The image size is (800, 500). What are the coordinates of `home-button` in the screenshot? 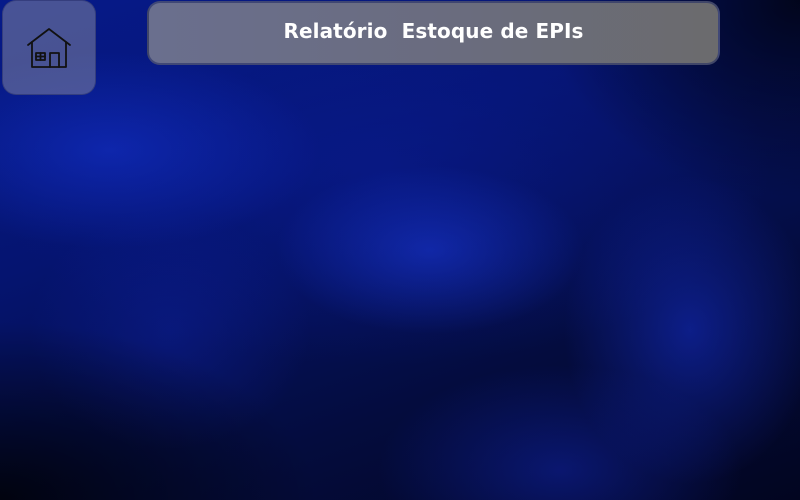 It's located at (49, 47).